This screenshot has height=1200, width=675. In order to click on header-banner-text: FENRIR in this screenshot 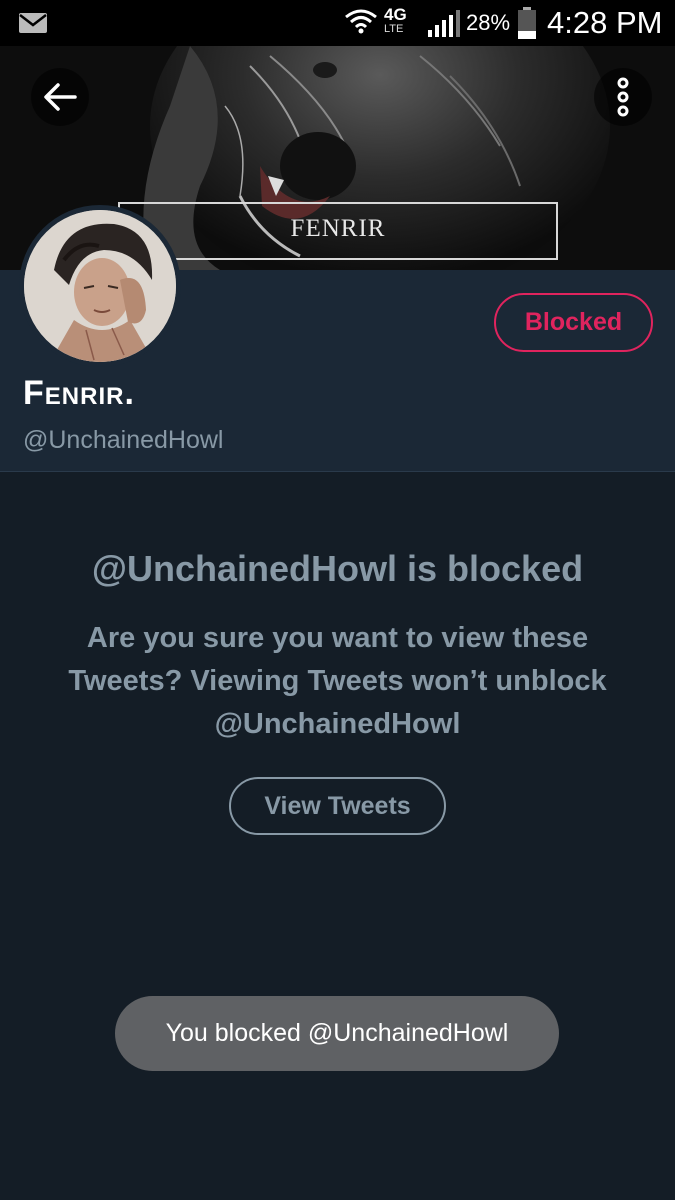, I will do `click(338, 231)`.